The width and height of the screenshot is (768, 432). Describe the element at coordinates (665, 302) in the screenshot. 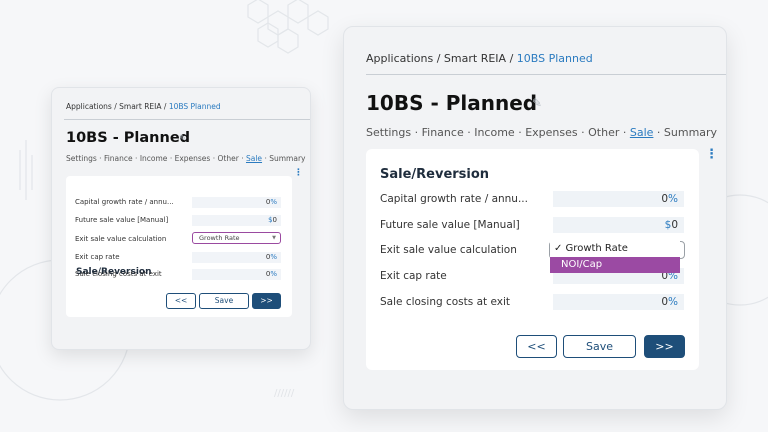

I see `closing-costs-value: 0` at that location.